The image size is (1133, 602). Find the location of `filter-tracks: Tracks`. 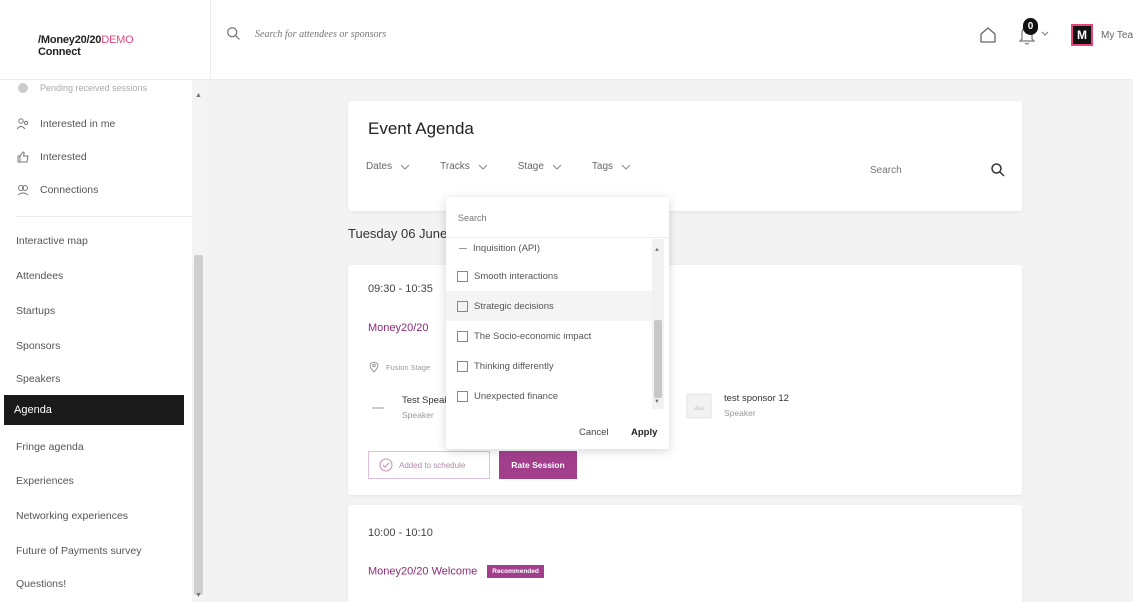

filter-tracks: Tracks is located at coordinates (464, 166).